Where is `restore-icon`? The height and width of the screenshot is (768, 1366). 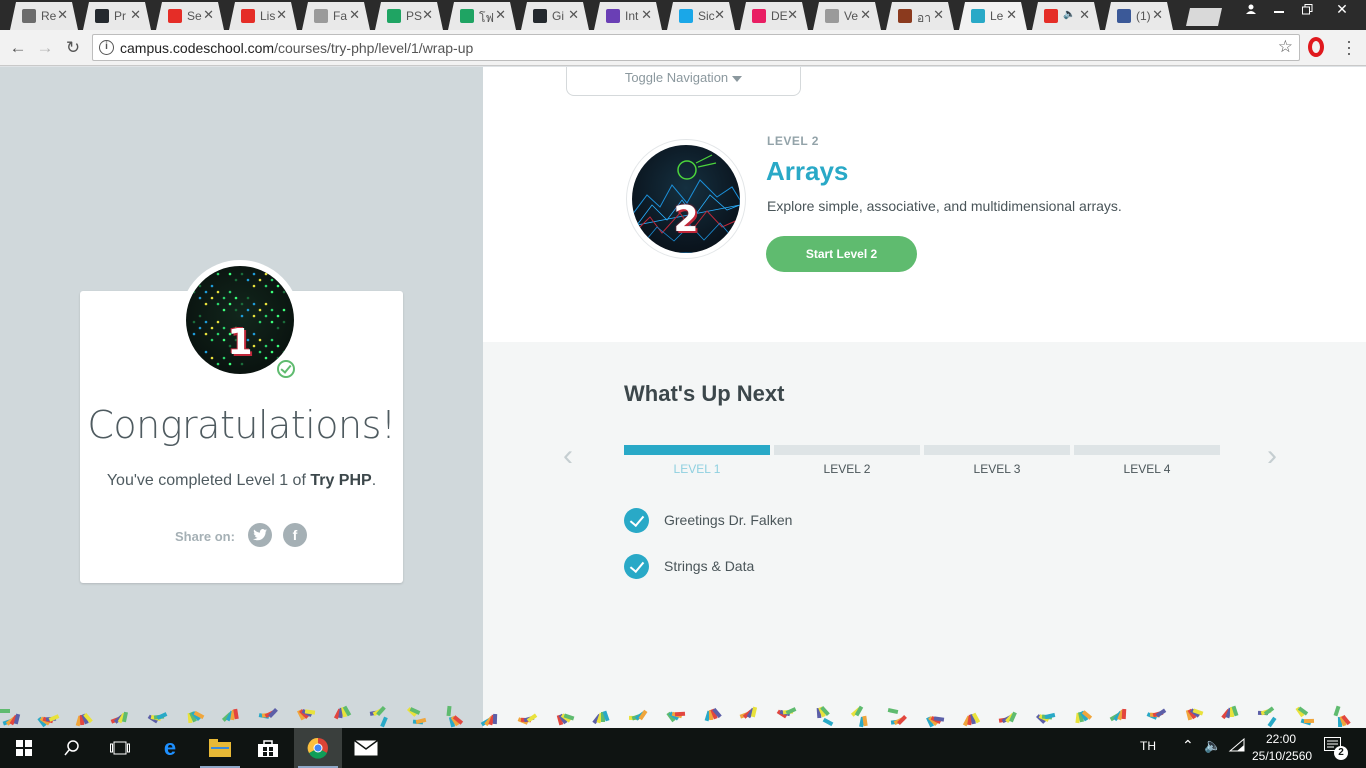 restore-icon is located at coordinates (1307, 9).